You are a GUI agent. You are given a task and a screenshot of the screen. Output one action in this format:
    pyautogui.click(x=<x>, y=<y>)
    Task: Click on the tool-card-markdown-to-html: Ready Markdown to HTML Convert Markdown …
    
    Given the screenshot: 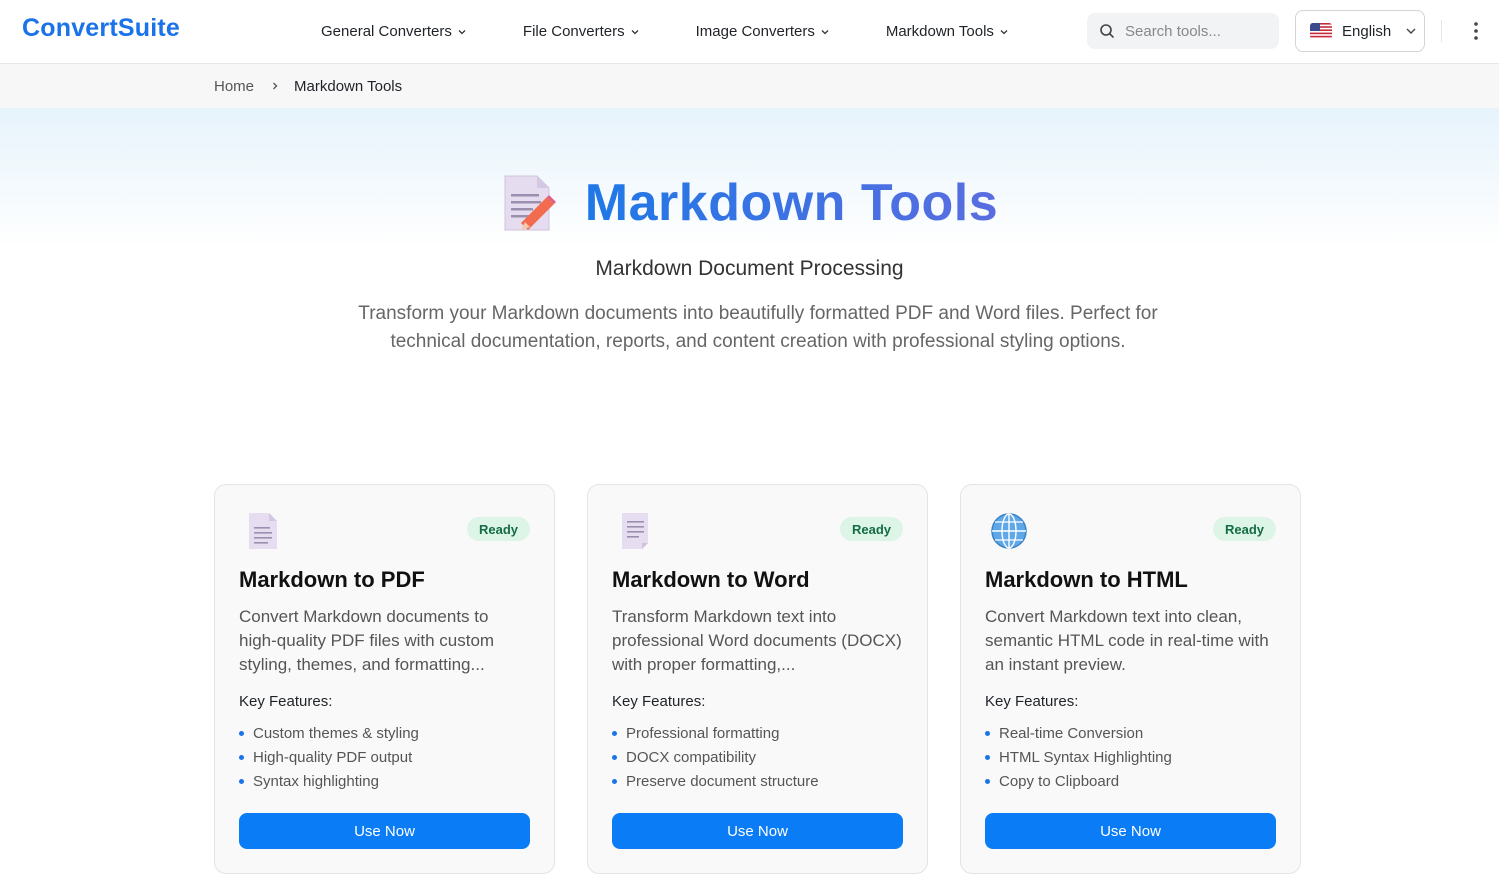 What is the action you would take?
    pyautogui.click(x=1130, y=679)
    